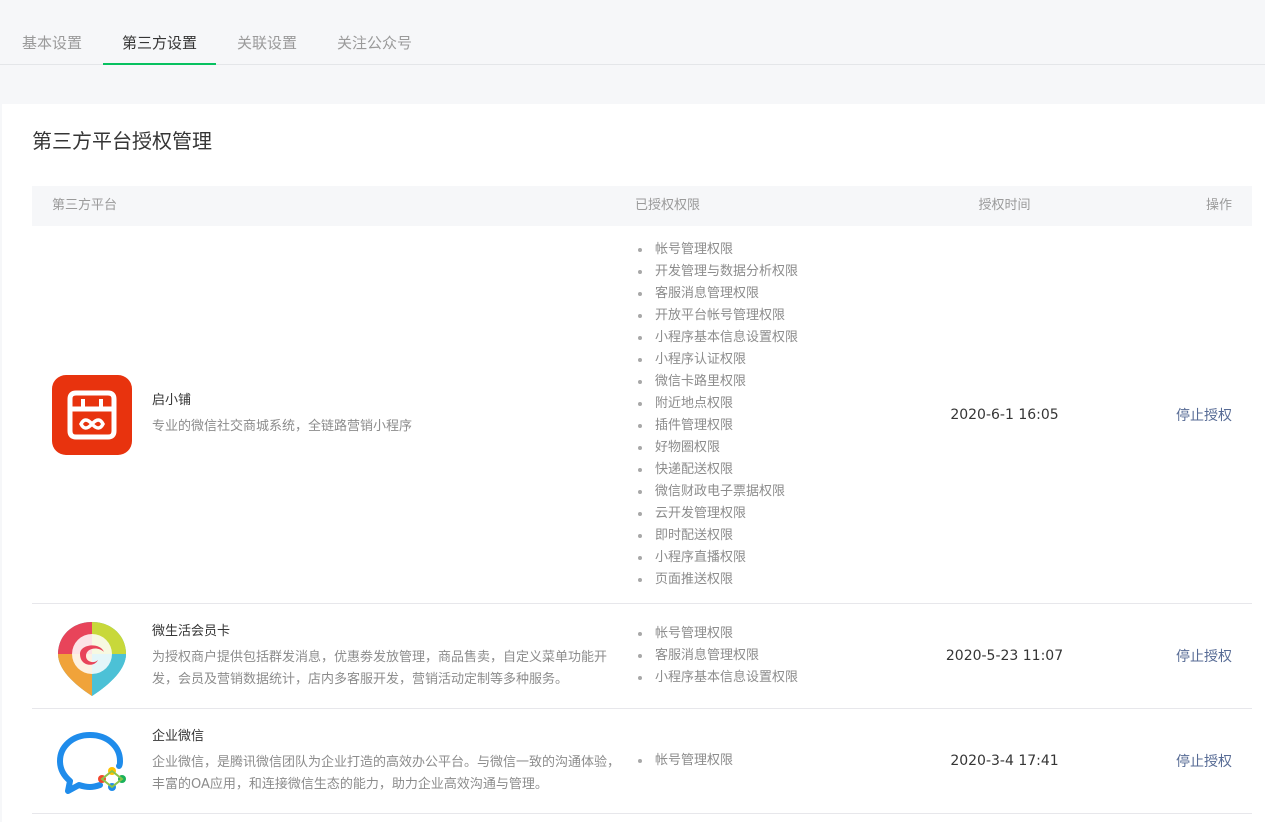 The width and height of the screenshot is (1265, 822). What do you see at coordinates (267, 45) in the screenshot?
I see `tab-linked-settings: 关联设置` at bounding box center [267, 45].